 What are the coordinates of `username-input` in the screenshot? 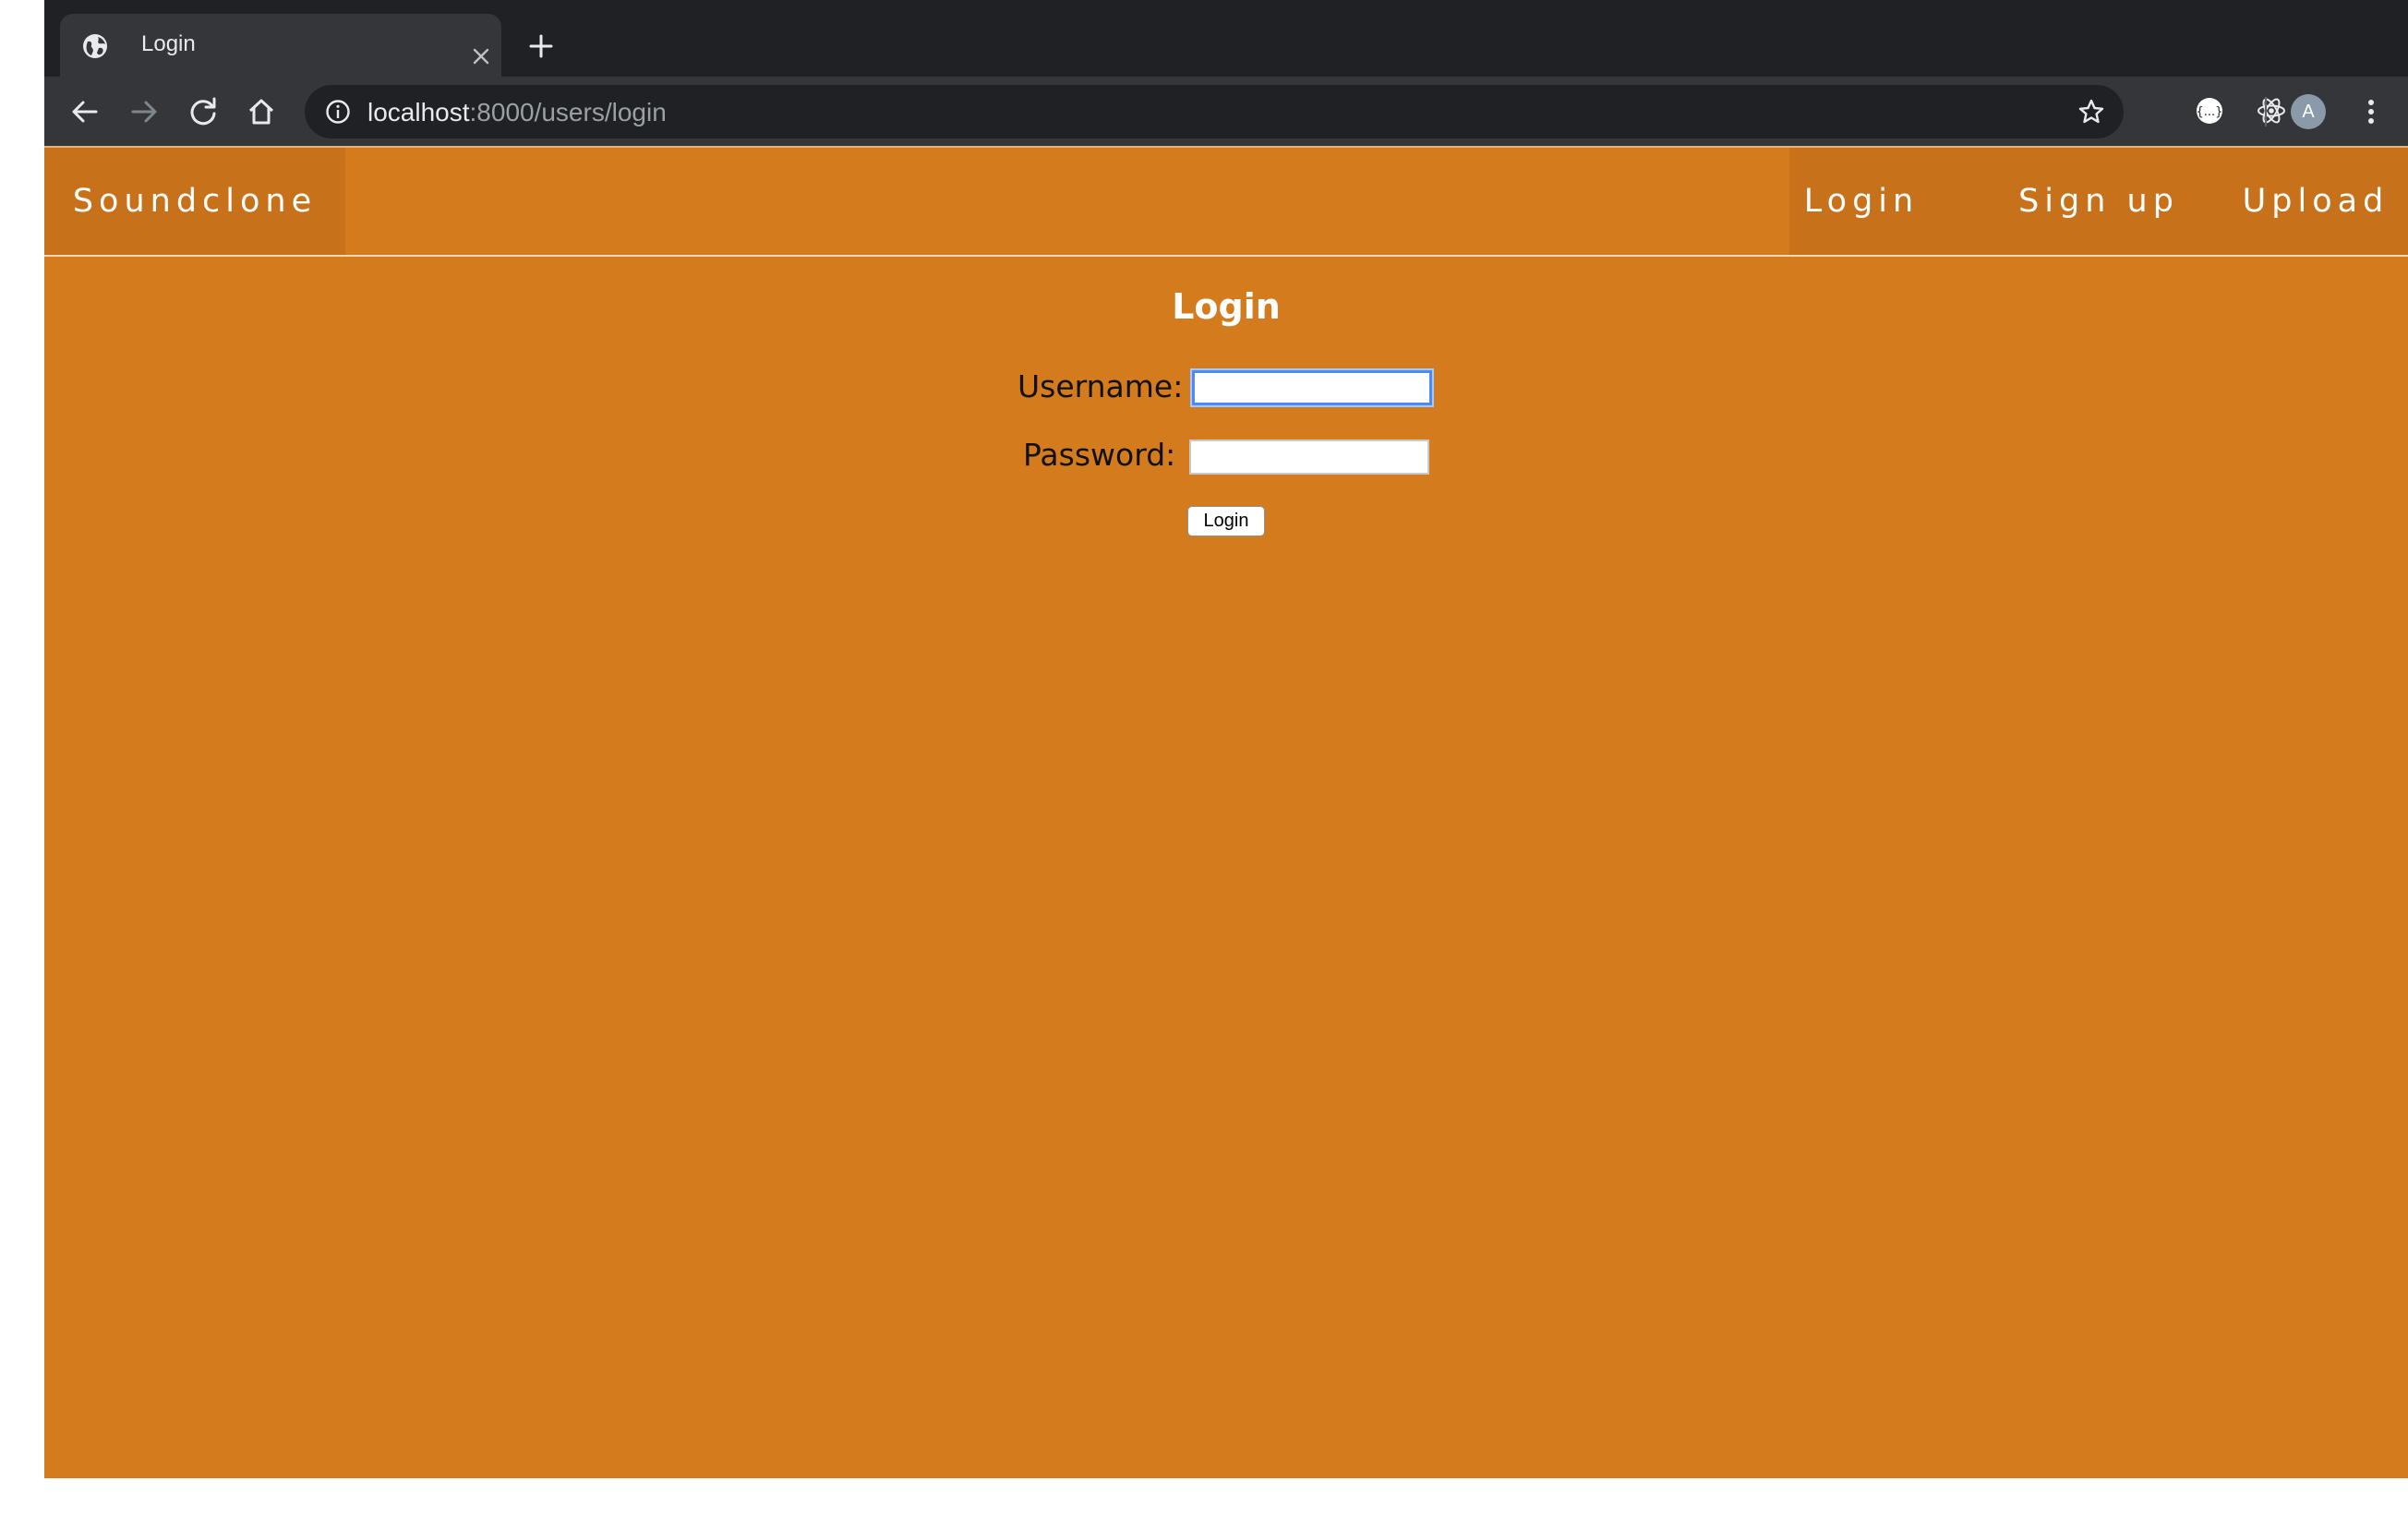 It's located at (1312, 388).